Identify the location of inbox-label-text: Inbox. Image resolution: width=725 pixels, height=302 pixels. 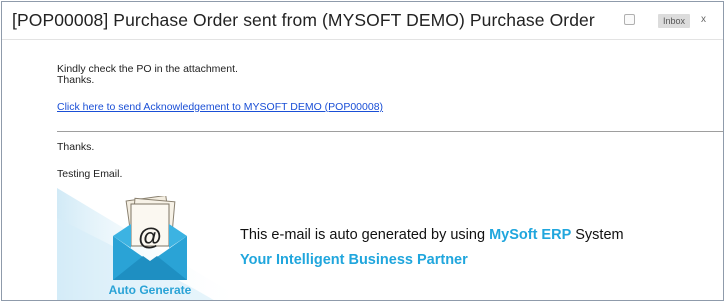
(674, 21).